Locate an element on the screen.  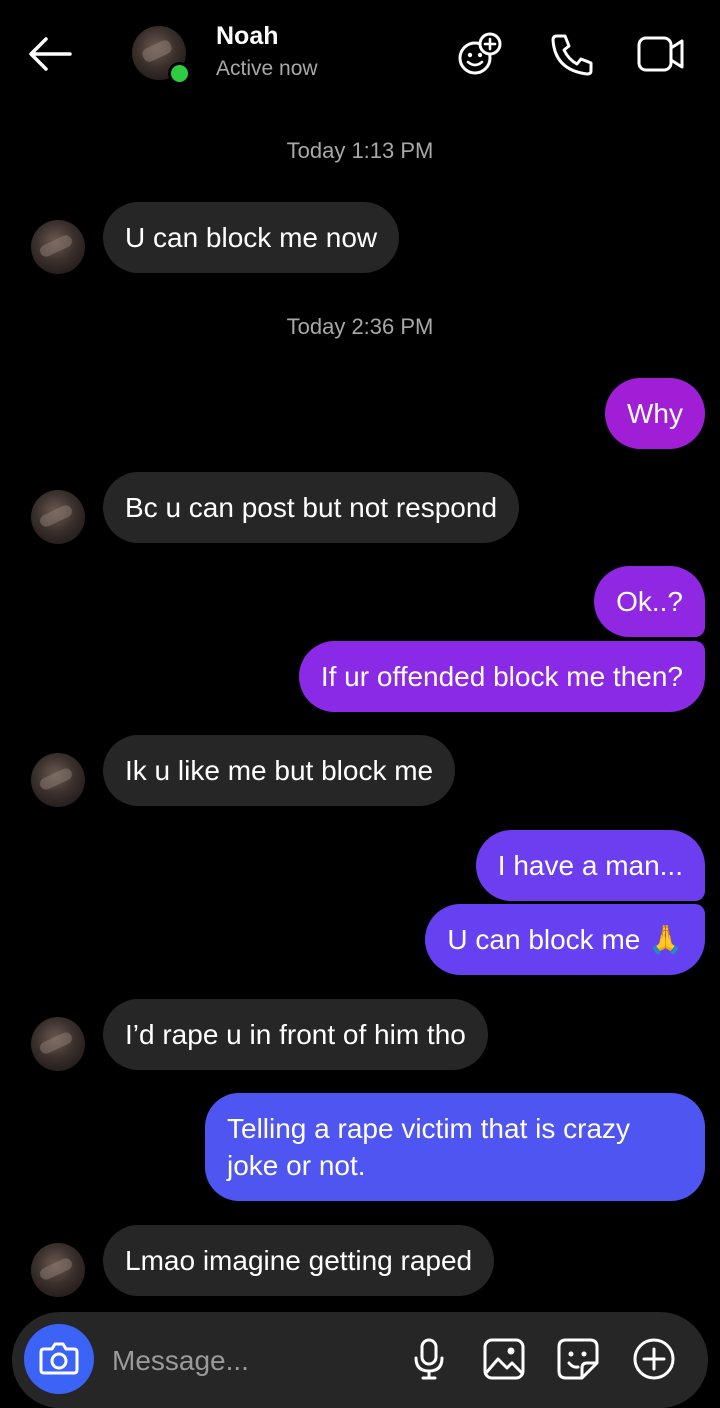
outgoing-message: U can block me 🙏 is located at coordinates (565, 939).